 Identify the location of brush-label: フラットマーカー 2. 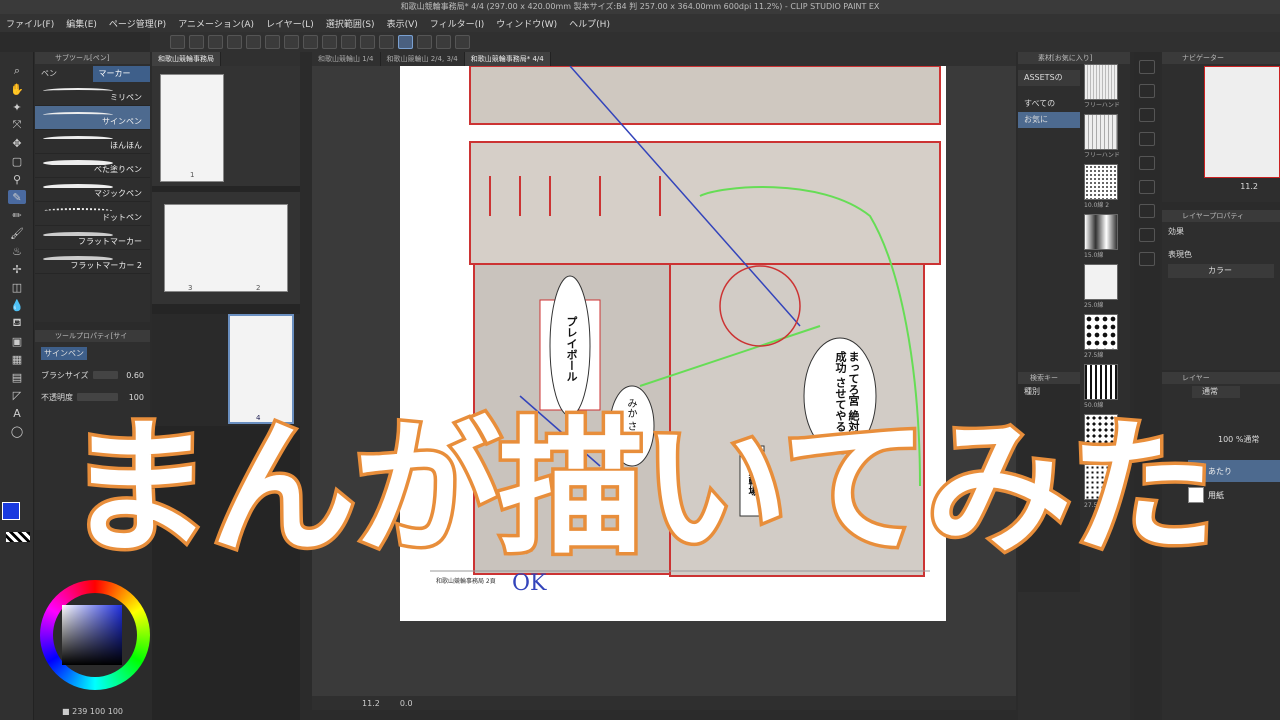
(106, 265).